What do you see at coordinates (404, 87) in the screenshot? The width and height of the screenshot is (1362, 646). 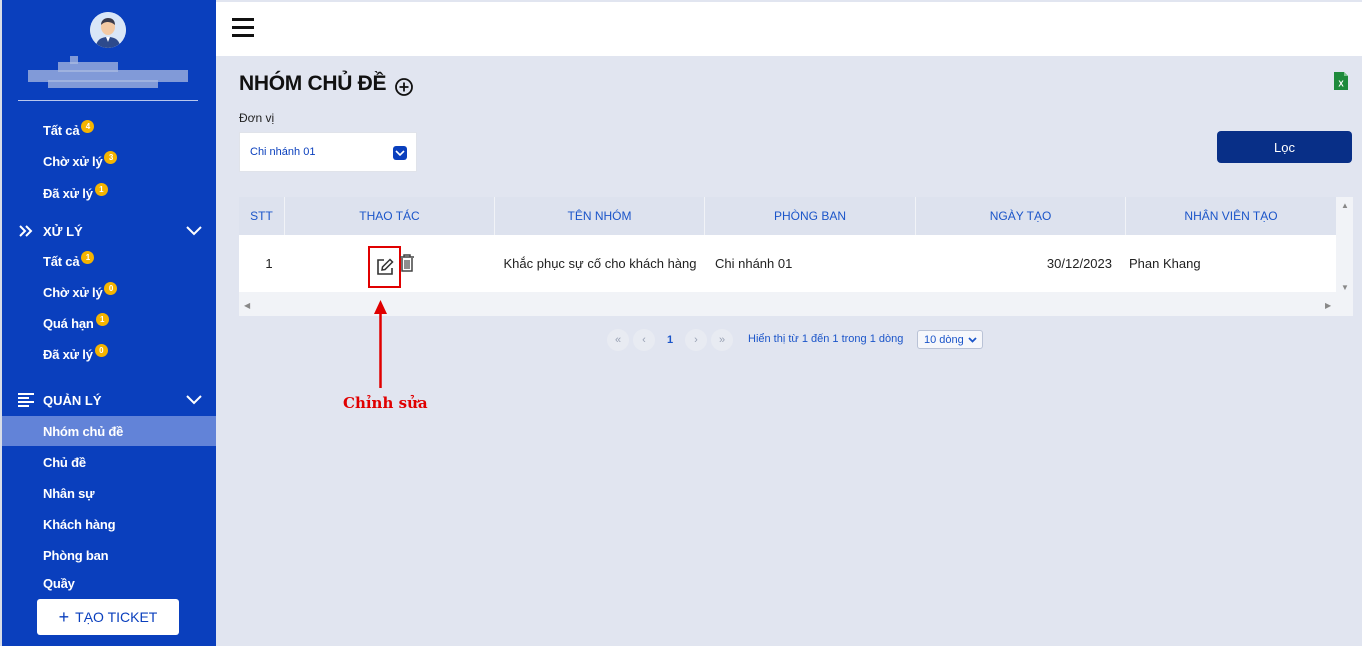 I see `add-circle-icon` at bounding box center [404, 87].